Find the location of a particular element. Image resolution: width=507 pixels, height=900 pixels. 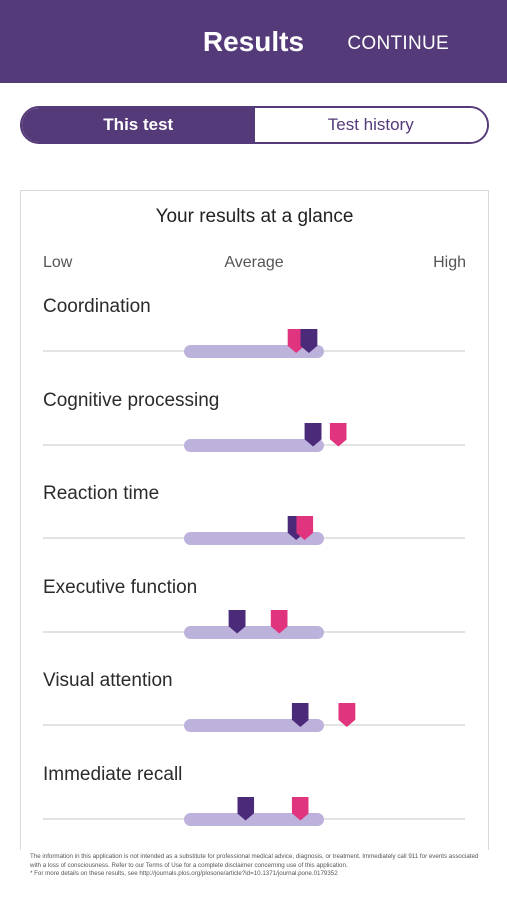

metric-row: Coordination is located at coordinates (254, 343).